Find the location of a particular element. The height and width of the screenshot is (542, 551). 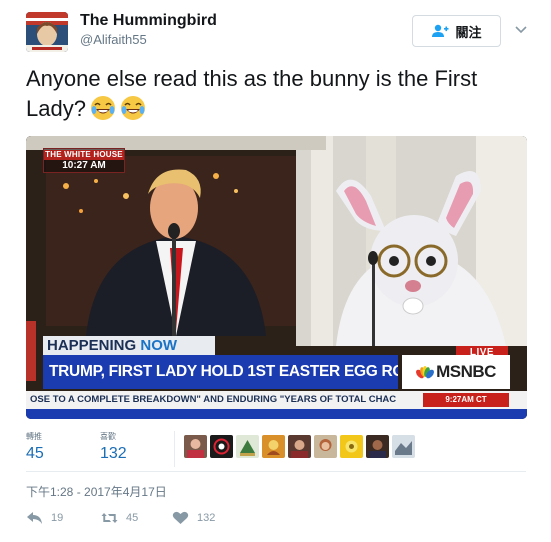

like-stat-label: 喜歡 is located at coordinates (108, 436).